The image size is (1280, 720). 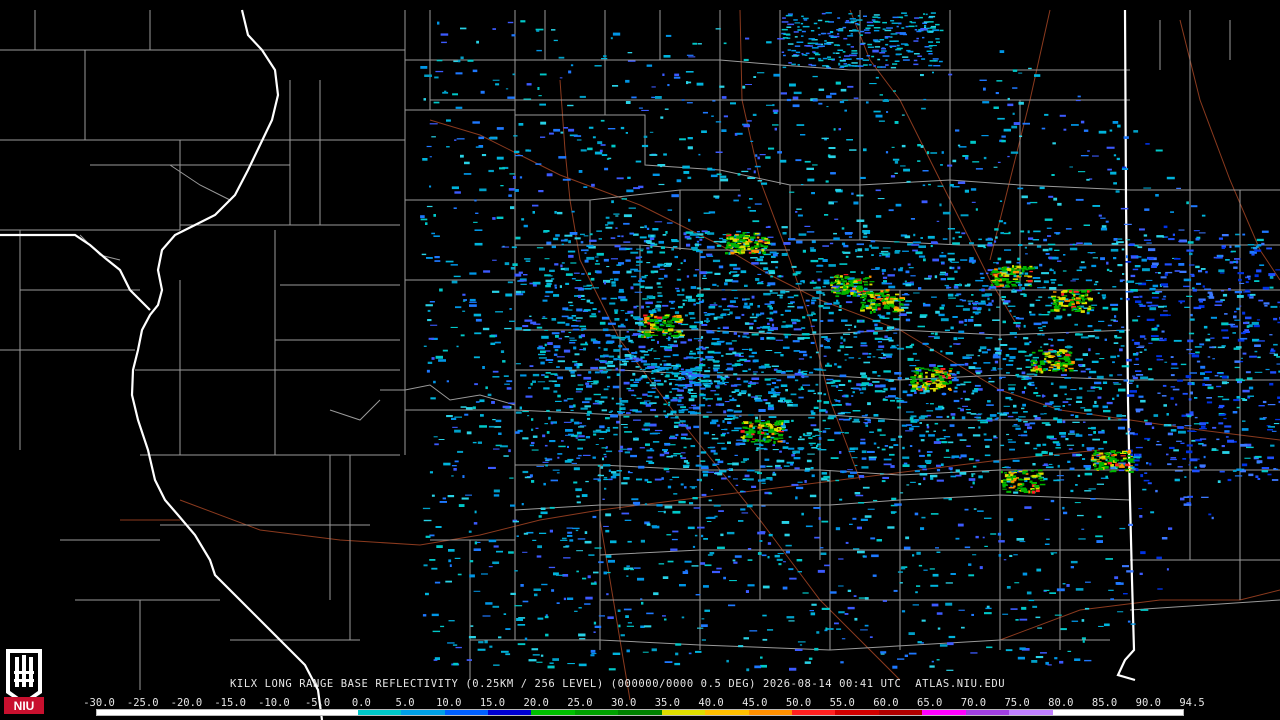 I want to click on scale-label: 70.0, so click(x=973, y=703).